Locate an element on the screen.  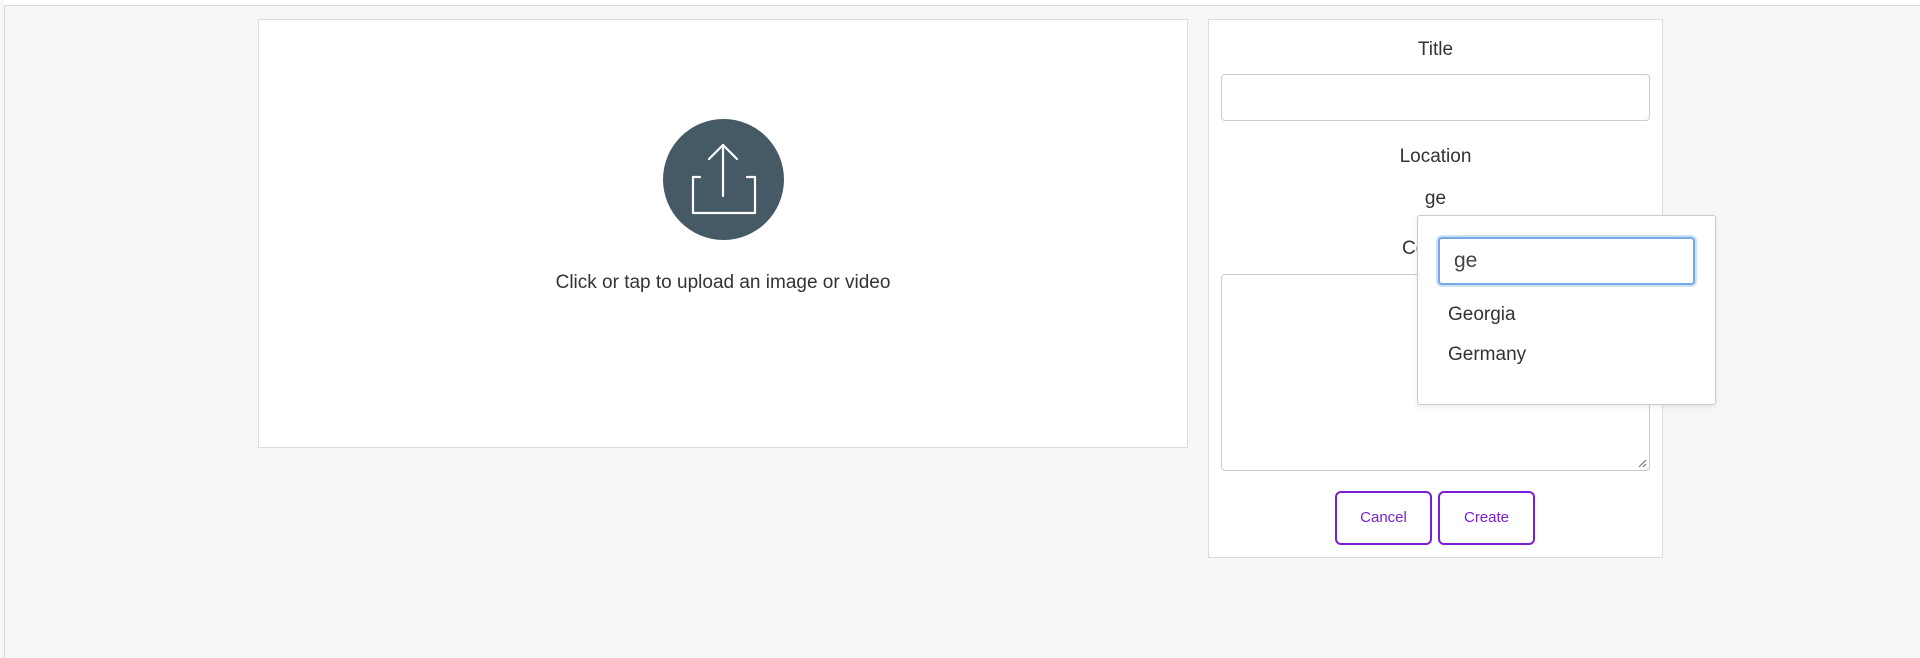
upload-icon is located at coordinates (723, 179).